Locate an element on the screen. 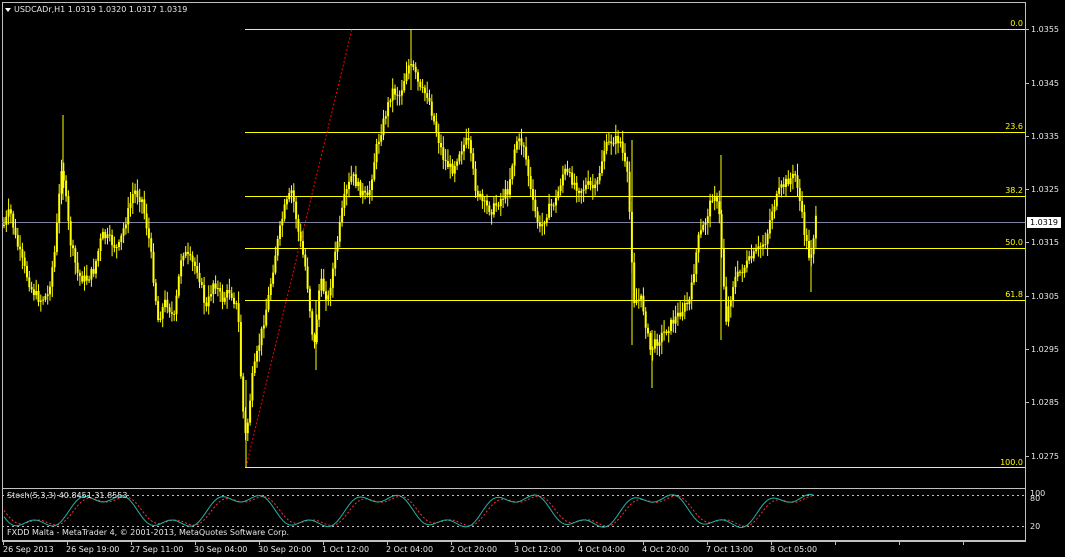 This screenshot has height=557, width=1065. price-tick: 1.0285 is located at coordinates (1045, 402).